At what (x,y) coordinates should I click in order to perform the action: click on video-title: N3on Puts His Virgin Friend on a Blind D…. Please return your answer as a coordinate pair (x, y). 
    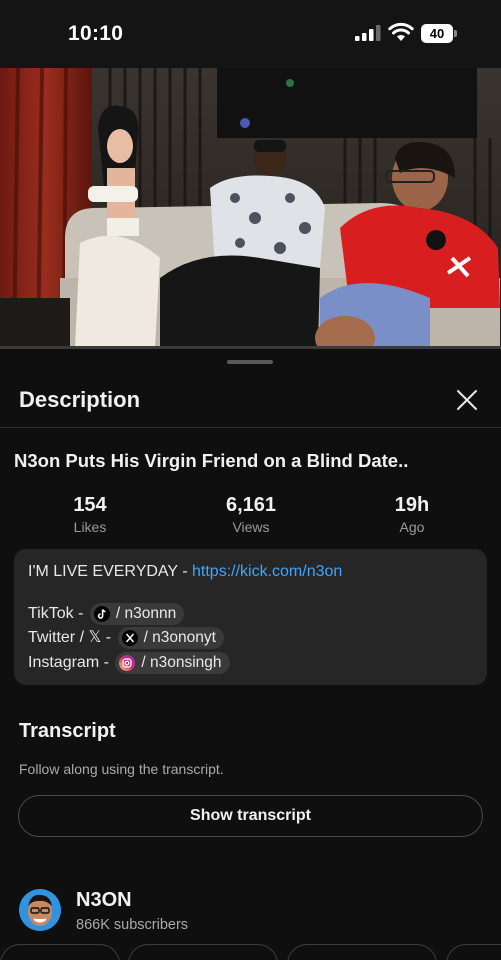
    Looking at the image, I should click on (211, 460).